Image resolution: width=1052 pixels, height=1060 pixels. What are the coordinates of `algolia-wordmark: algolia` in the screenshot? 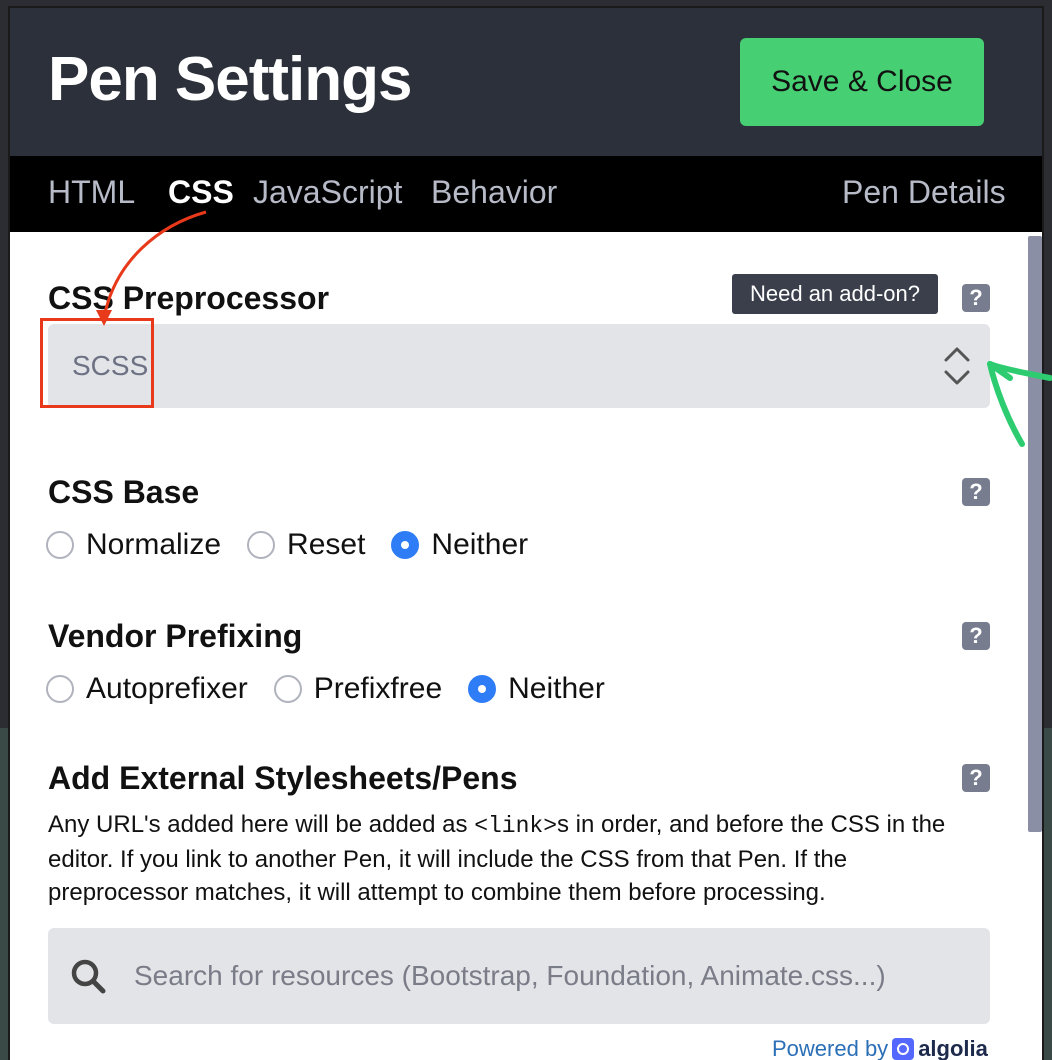 It's located at (953, 1048).